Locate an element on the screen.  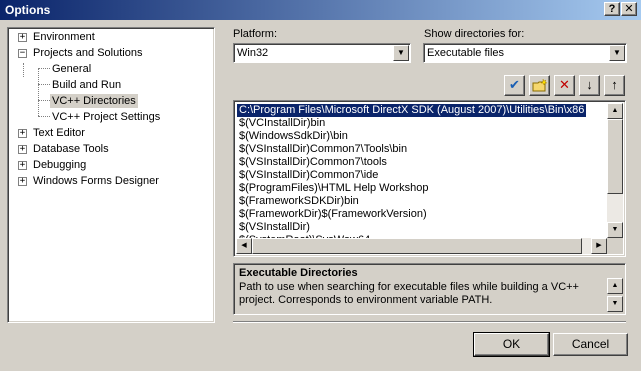
scrollbar-corner is located at coordinates (615, 246).